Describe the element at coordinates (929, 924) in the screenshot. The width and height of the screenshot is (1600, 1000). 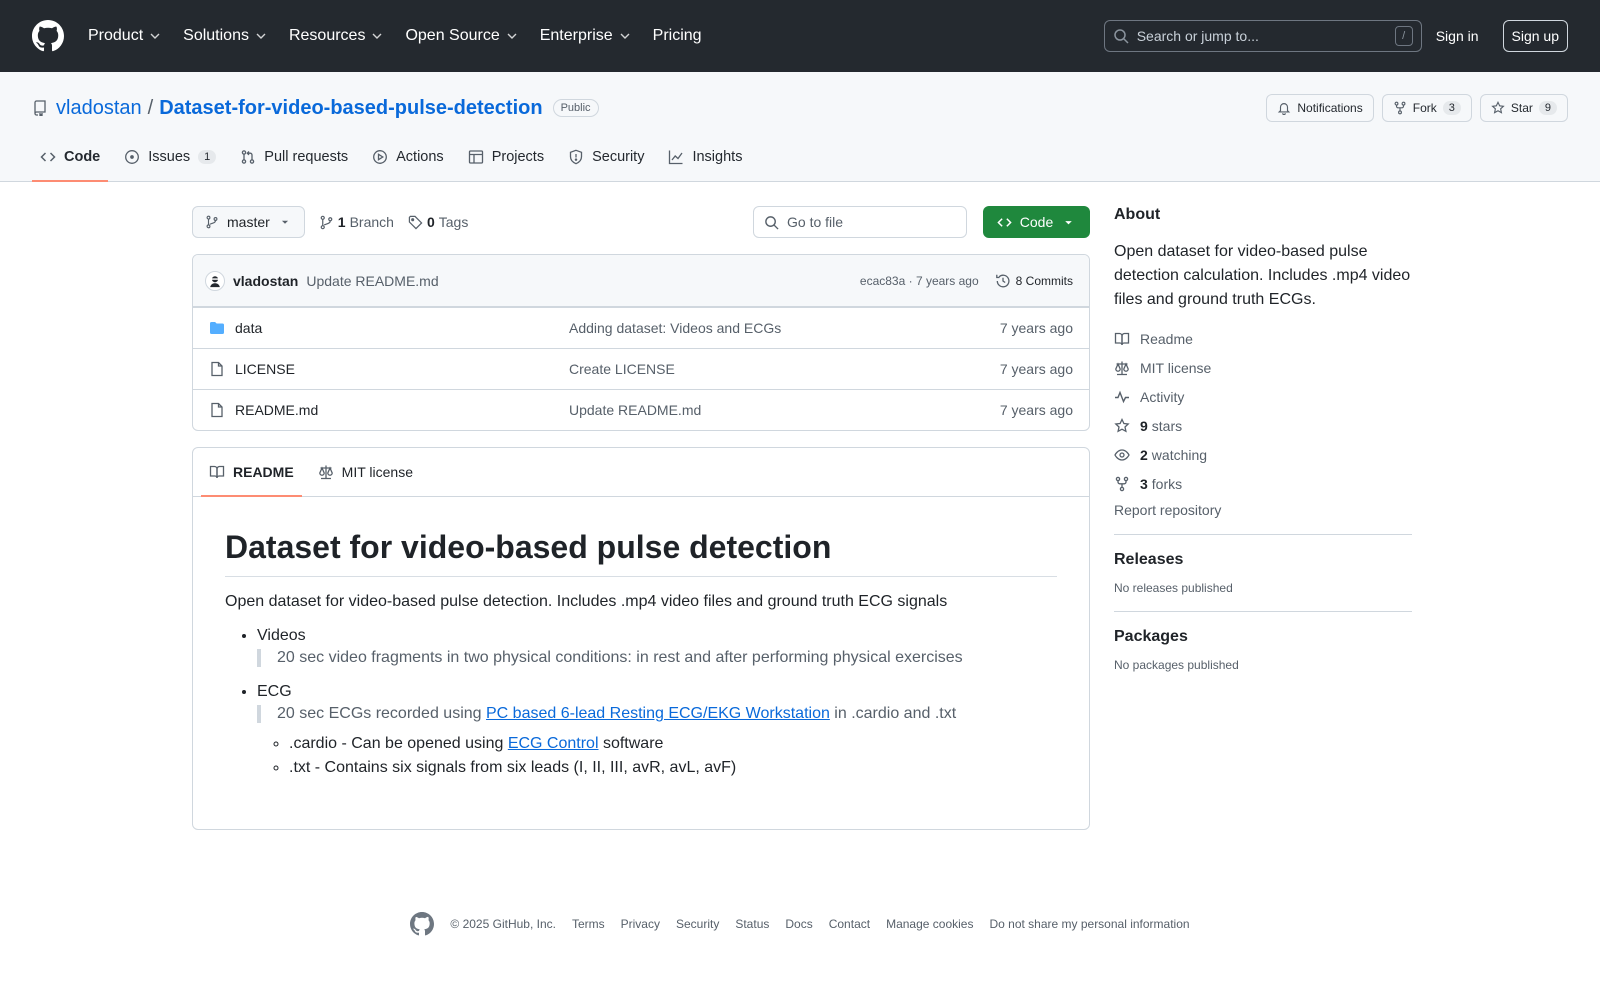
I see `footer-link-manage-cookies: Manage cookies` at that location.